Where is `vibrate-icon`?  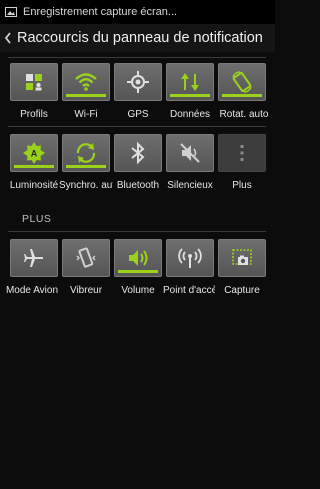 vibrate-icon is located at coordinates (86, 257).